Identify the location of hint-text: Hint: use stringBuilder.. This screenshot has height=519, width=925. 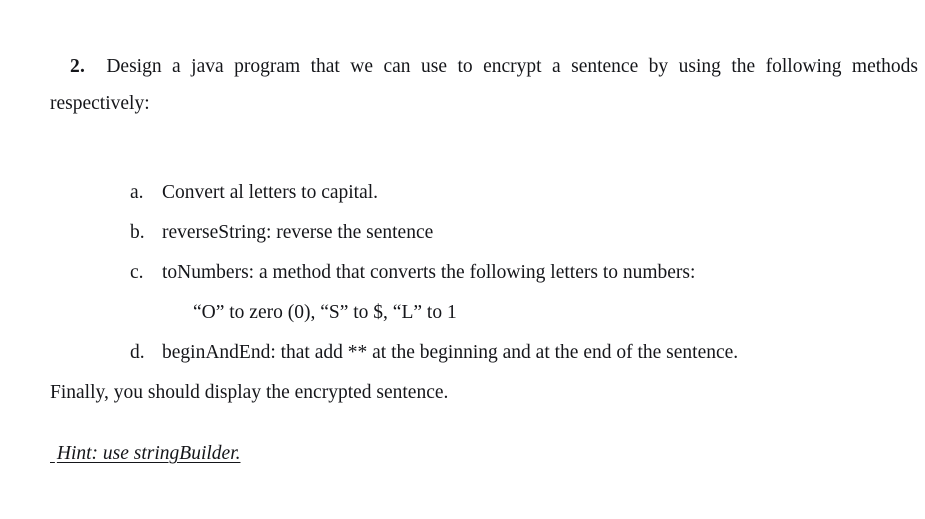
(148, 453).